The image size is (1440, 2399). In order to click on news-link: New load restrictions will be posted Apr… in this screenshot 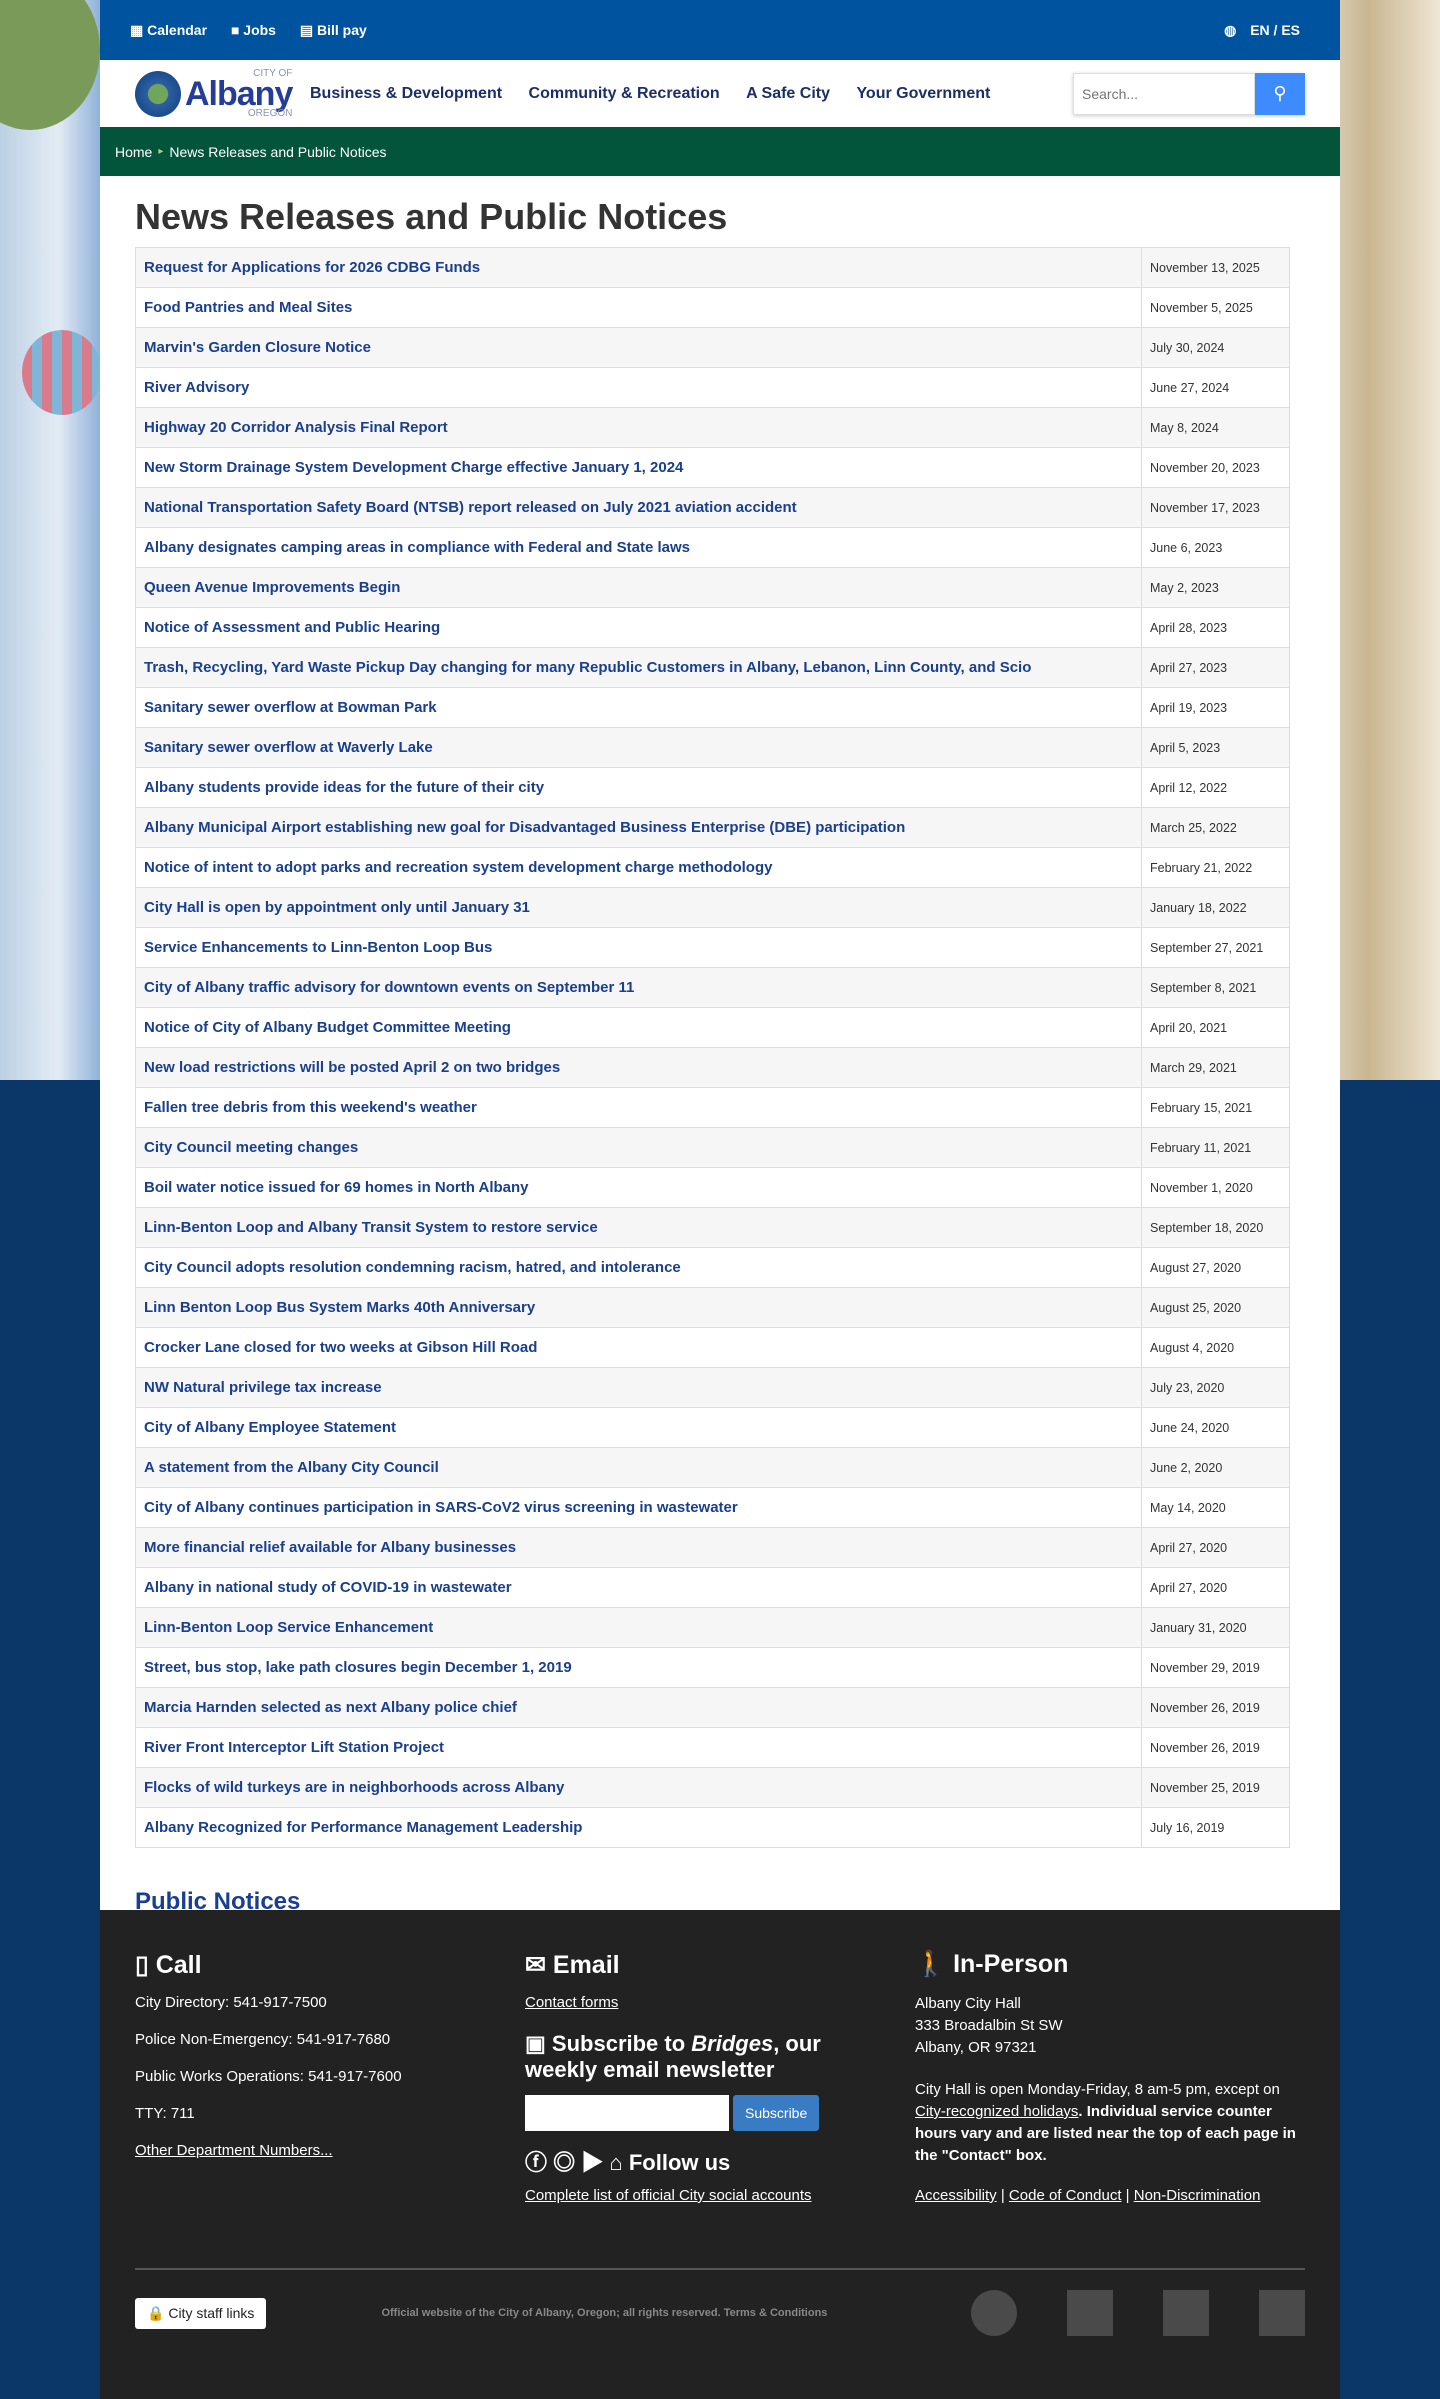, I will do `click(352, 1067)`.